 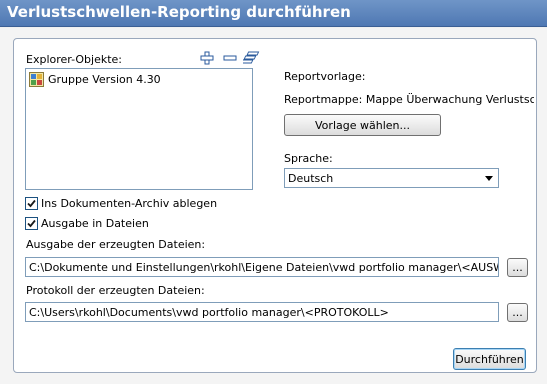 I want to click on report-template-label: Reportvorlage:, so click(x=325, y=76).